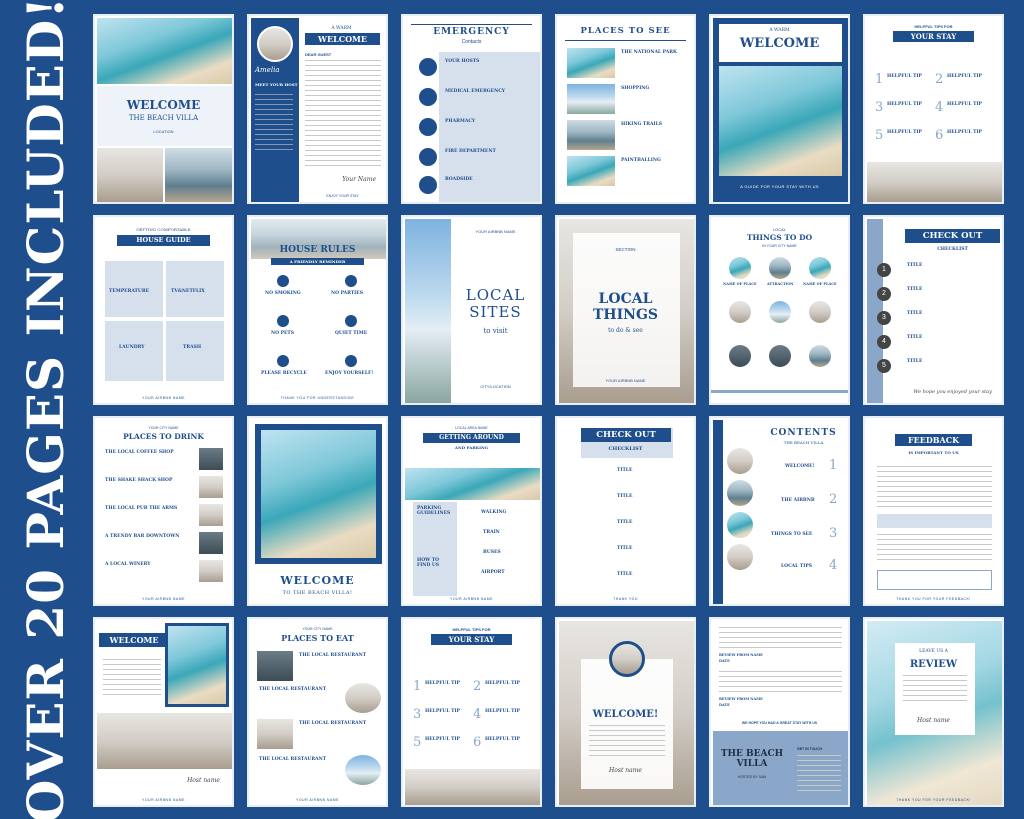  What do you see at coordinates (625, 496) in the screenshot?
I see `item-title-2: TITLE` at bounding box center [625, 496].